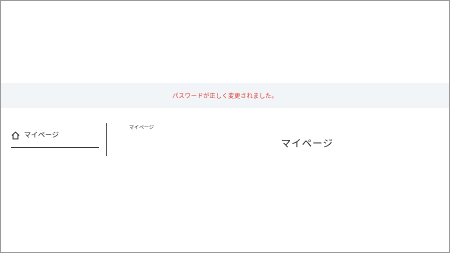 Image resolution: width=450 pixels, height=253 pixels. I want to click on sidebar: マイページ, so click(55, 135).